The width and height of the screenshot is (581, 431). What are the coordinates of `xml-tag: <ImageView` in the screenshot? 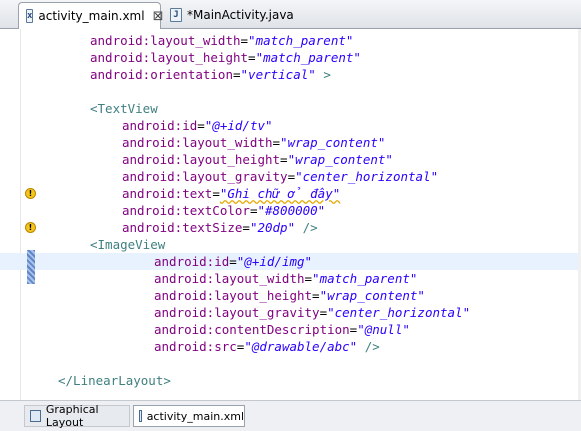 It's located at (128, 244).